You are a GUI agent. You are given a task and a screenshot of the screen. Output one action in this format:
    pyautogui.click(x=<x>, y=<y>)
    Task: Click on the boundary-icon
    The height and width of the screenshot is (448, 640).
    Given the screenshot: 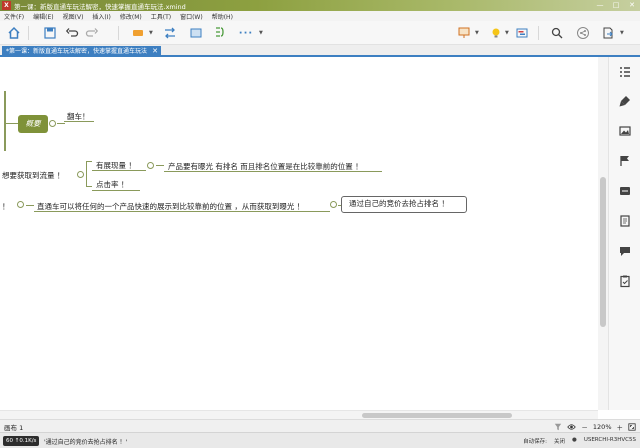 What is the action you would take?
    pyautogui.click(x=196, y=33)
    